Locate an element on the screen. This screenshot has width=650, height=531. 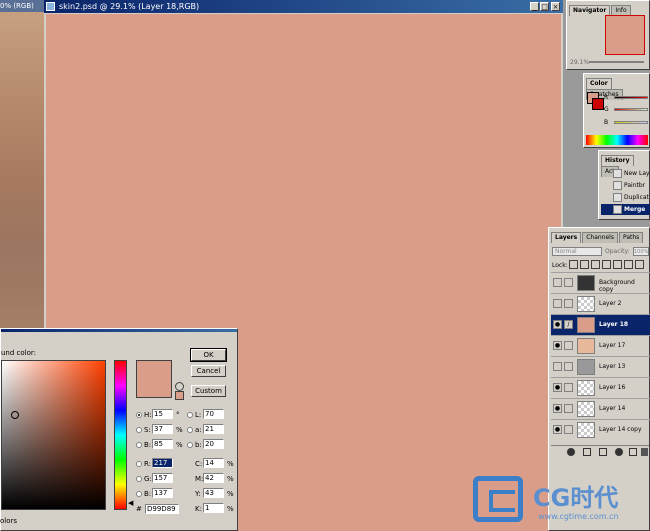
tab-paths: Paths is located at coordinates (631, 237).